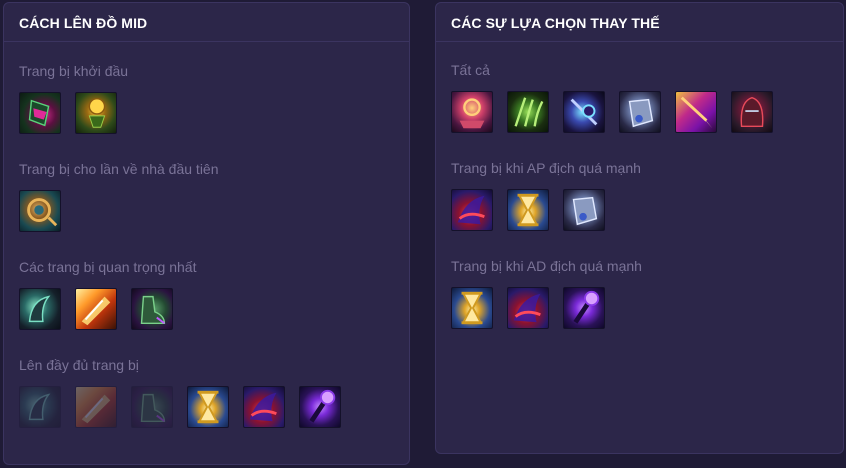 The image size is (846, 468). I want to click on section-vs-ad: Trang bị khi AD địch quá mạnh, so click(546, 293).